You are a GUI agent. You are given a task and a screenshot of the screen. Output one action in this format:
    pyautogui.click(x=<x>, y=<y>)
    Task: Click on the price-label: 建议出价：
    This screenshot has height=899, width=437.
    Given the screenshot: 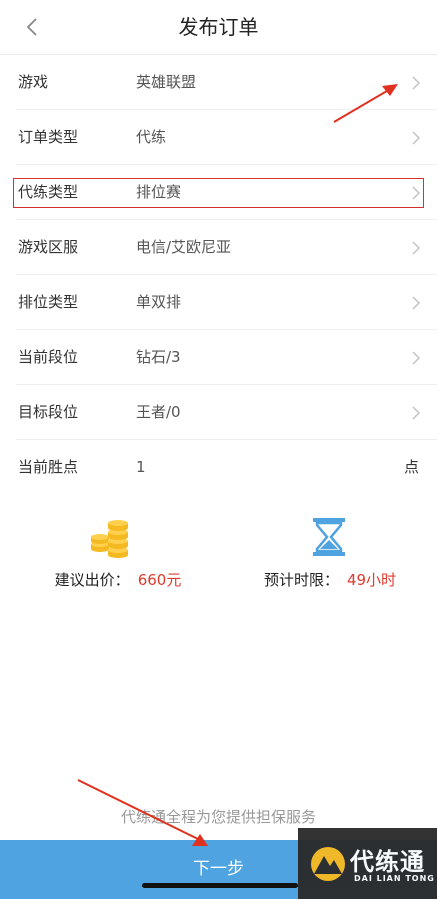 What is the action you would take?
    pyautogui.click(x=92, y=580)
    